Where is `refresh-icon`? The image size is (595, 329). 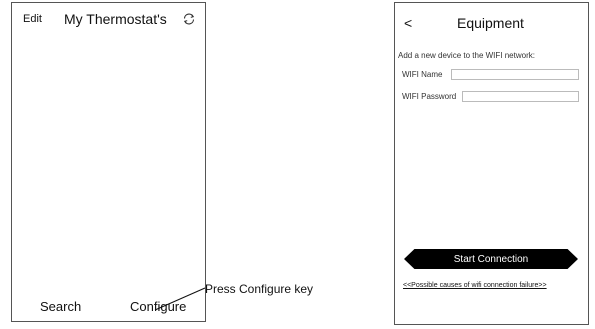 refresh-icon is located at coordinates (189, 19).